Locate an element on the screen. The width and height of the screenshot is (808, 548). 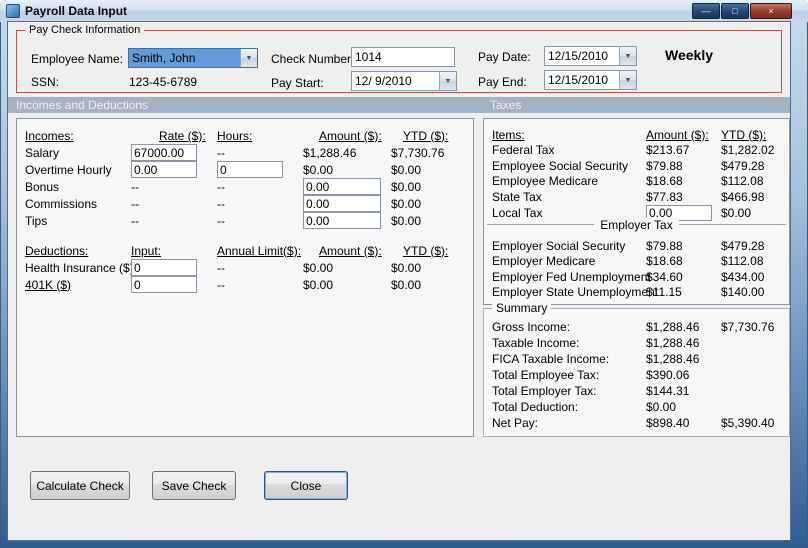
health-insurance-amount: $0.00 is located at coordinates (318, 267).